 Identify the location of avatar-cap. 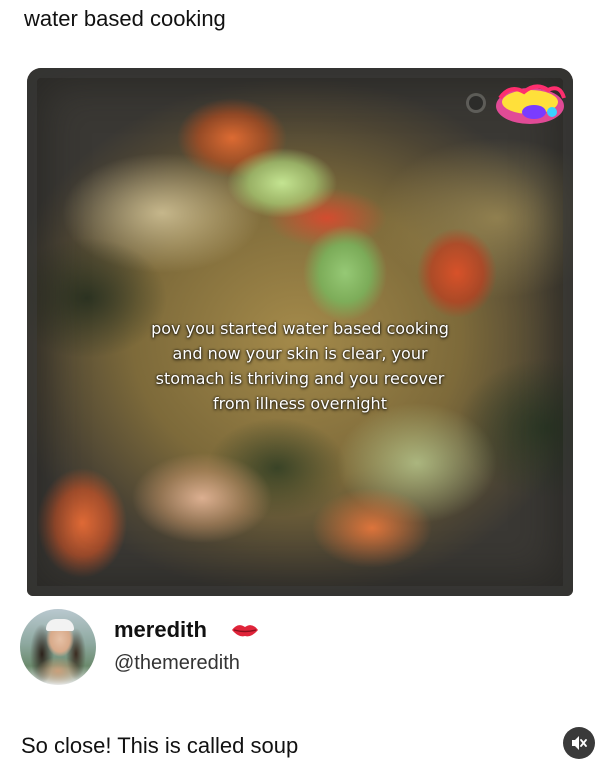
(60, 625).